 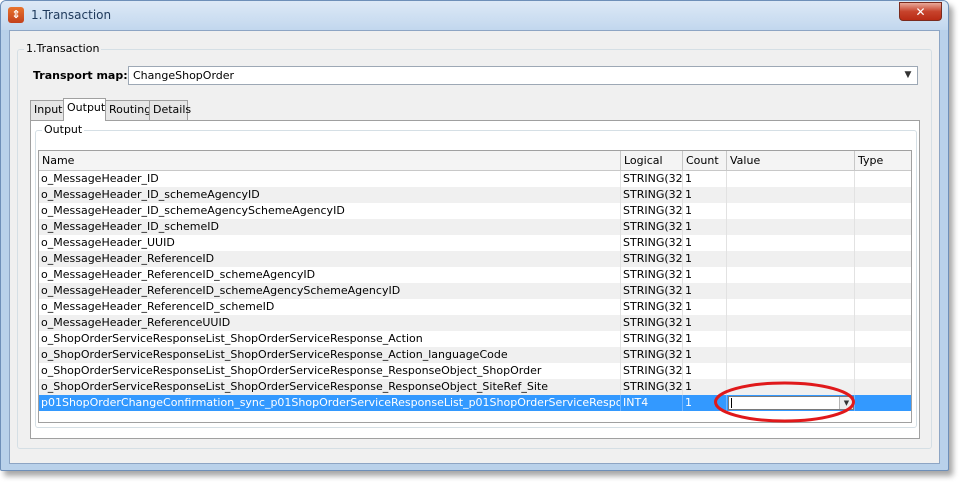 I want to click on column-header-logical: Logical, so click(x=652, y=160).